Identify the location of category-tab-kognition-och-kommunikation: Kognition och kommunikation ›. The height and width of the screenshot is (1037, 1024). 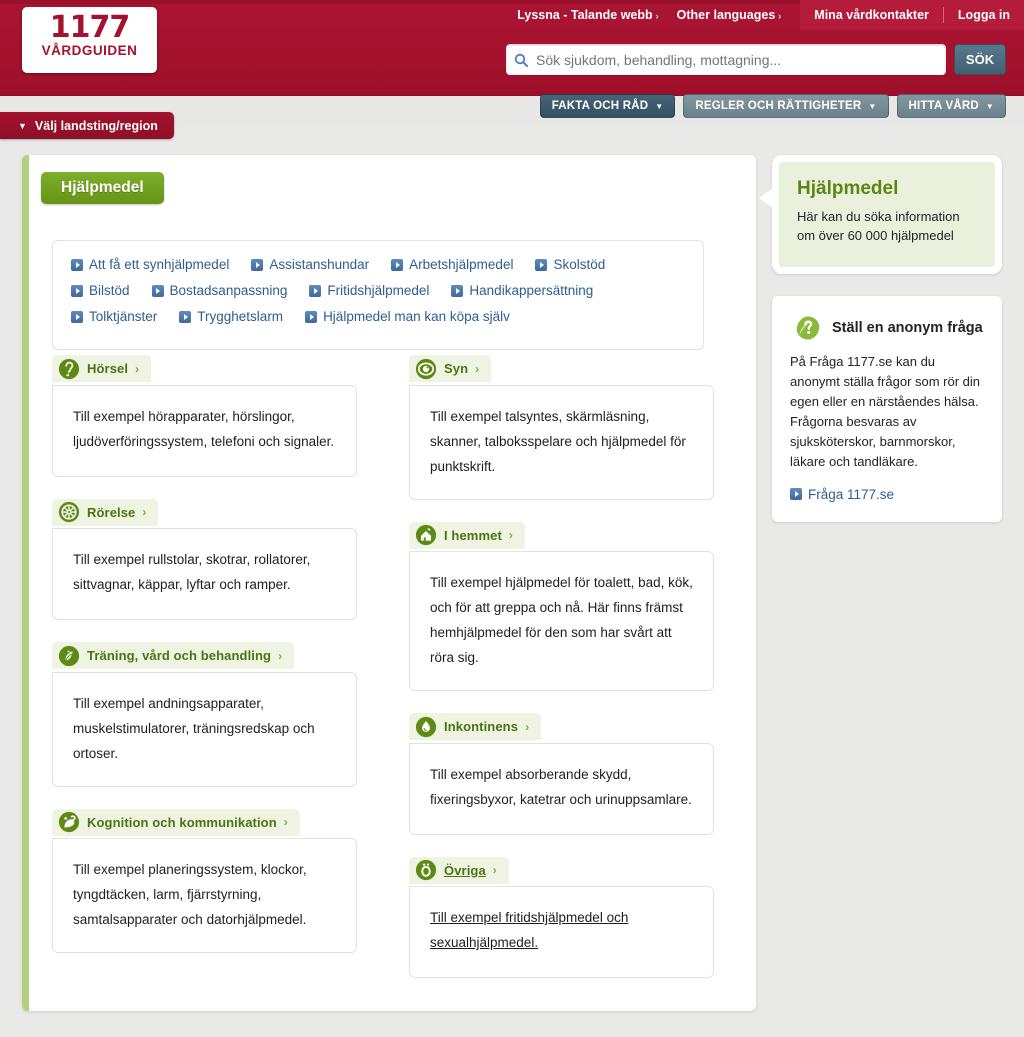
(176, 822).